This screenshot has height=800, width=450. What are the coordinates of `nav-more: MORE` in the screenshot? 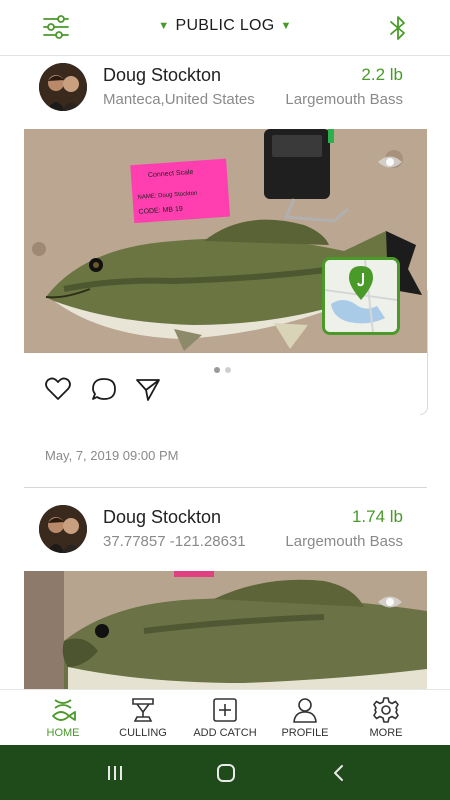 It's located at (386, 718).